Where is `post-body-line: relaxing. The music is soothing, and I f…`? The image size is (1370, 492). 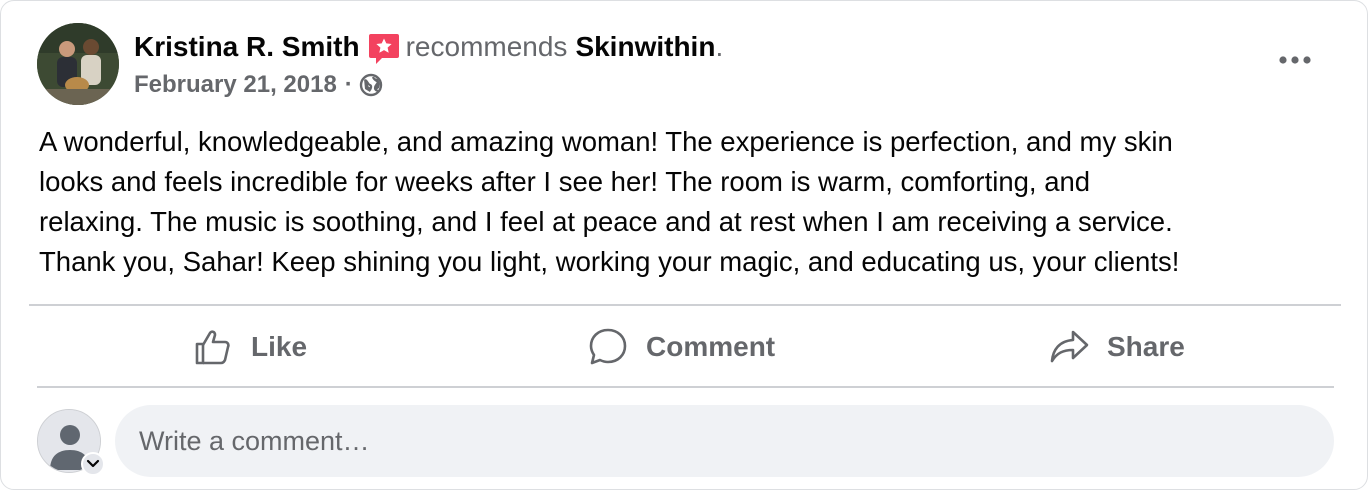 post-body-line: relaxing. The music is soothing, and I f… is located at coordinates (606, 221).